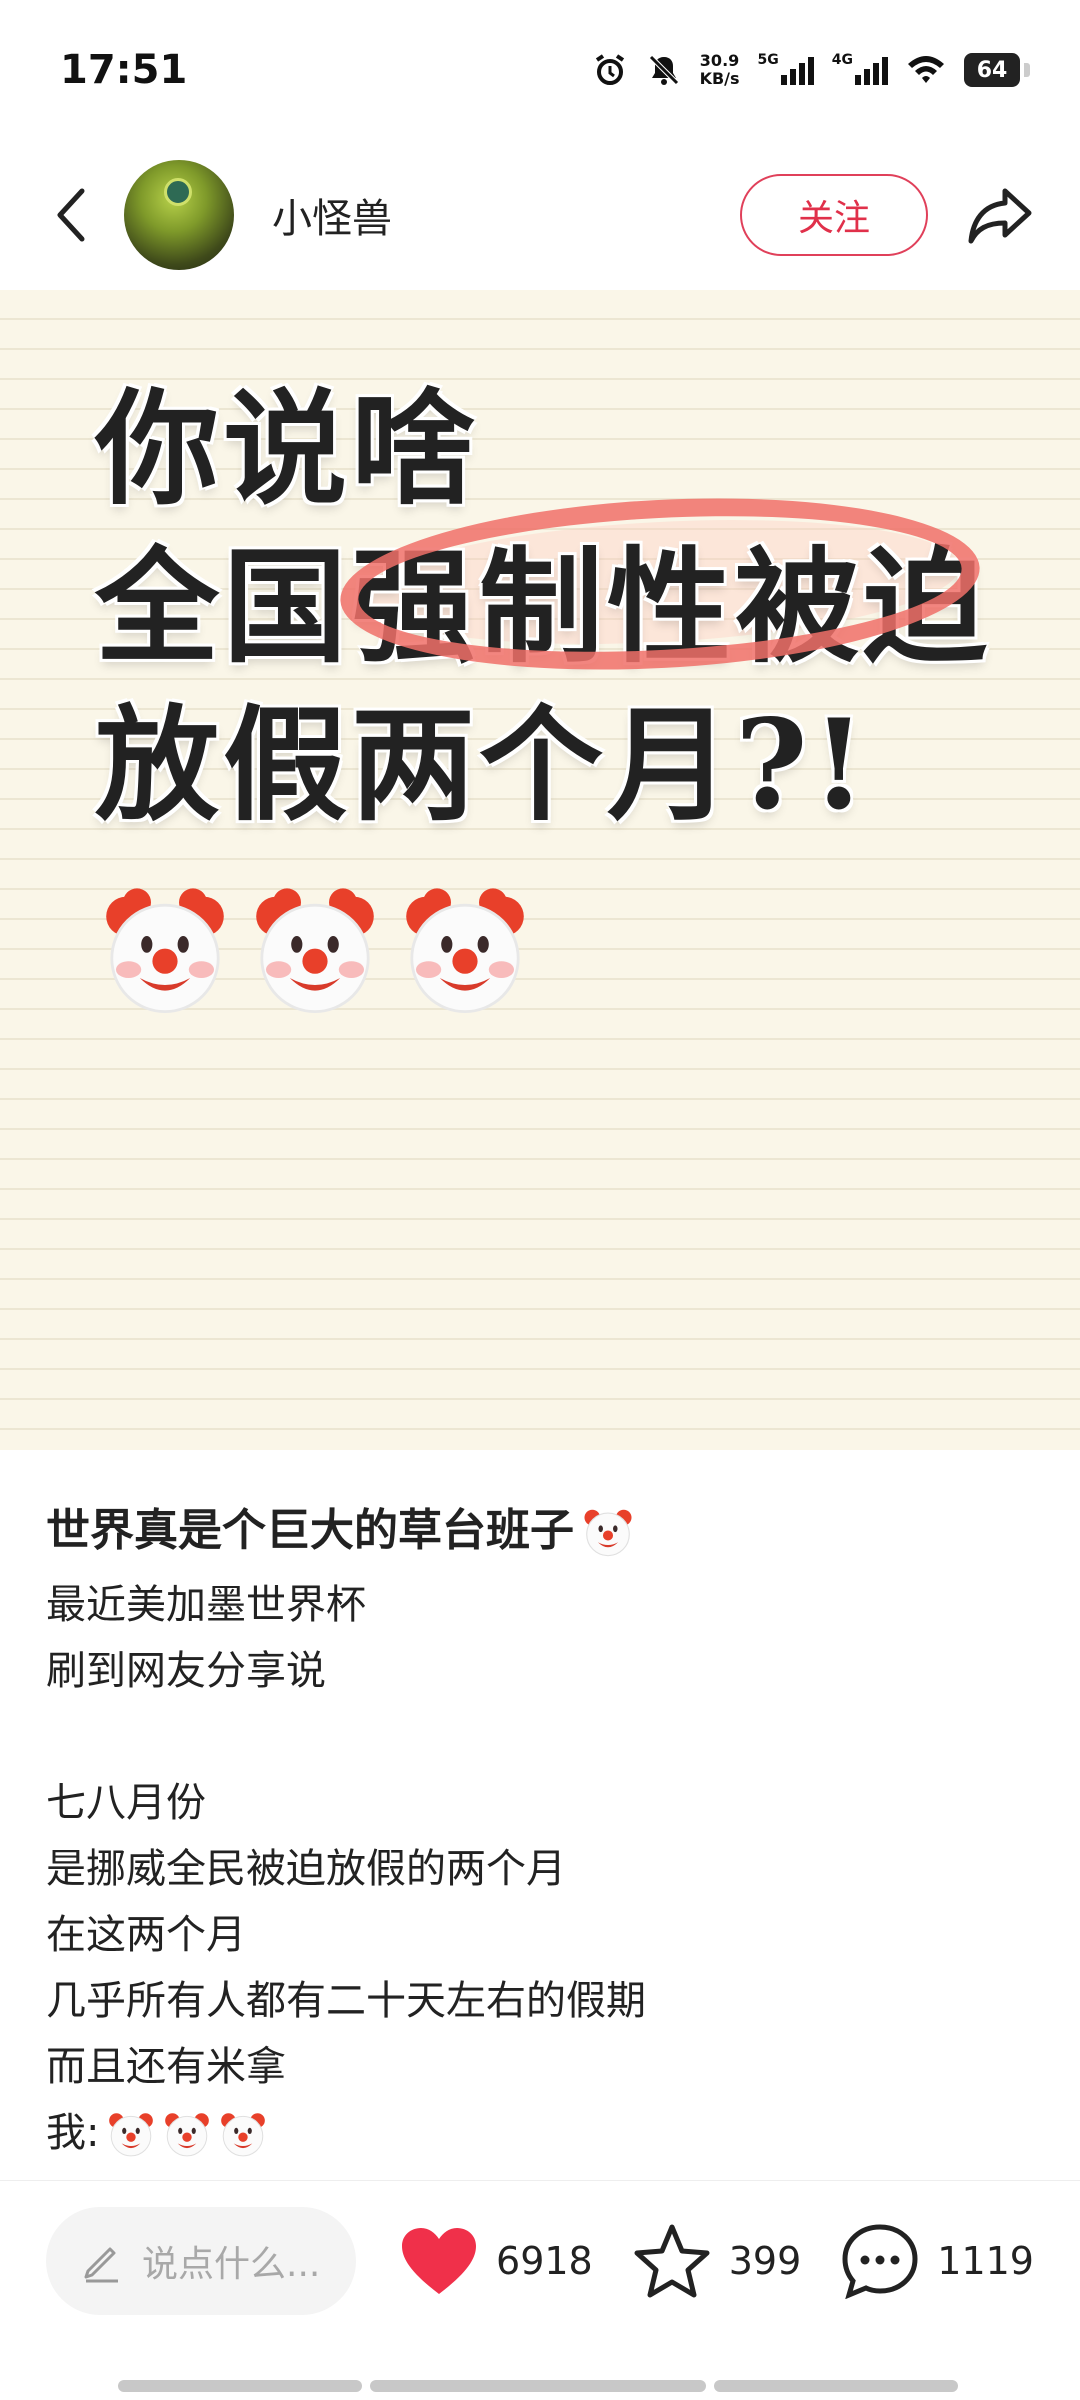  What do you see at coordinates (306, 1869) in the screenshot?
I see `post-body-line: 是挪威全民被迫放假的两个月` at bounding box center [306, 1869].